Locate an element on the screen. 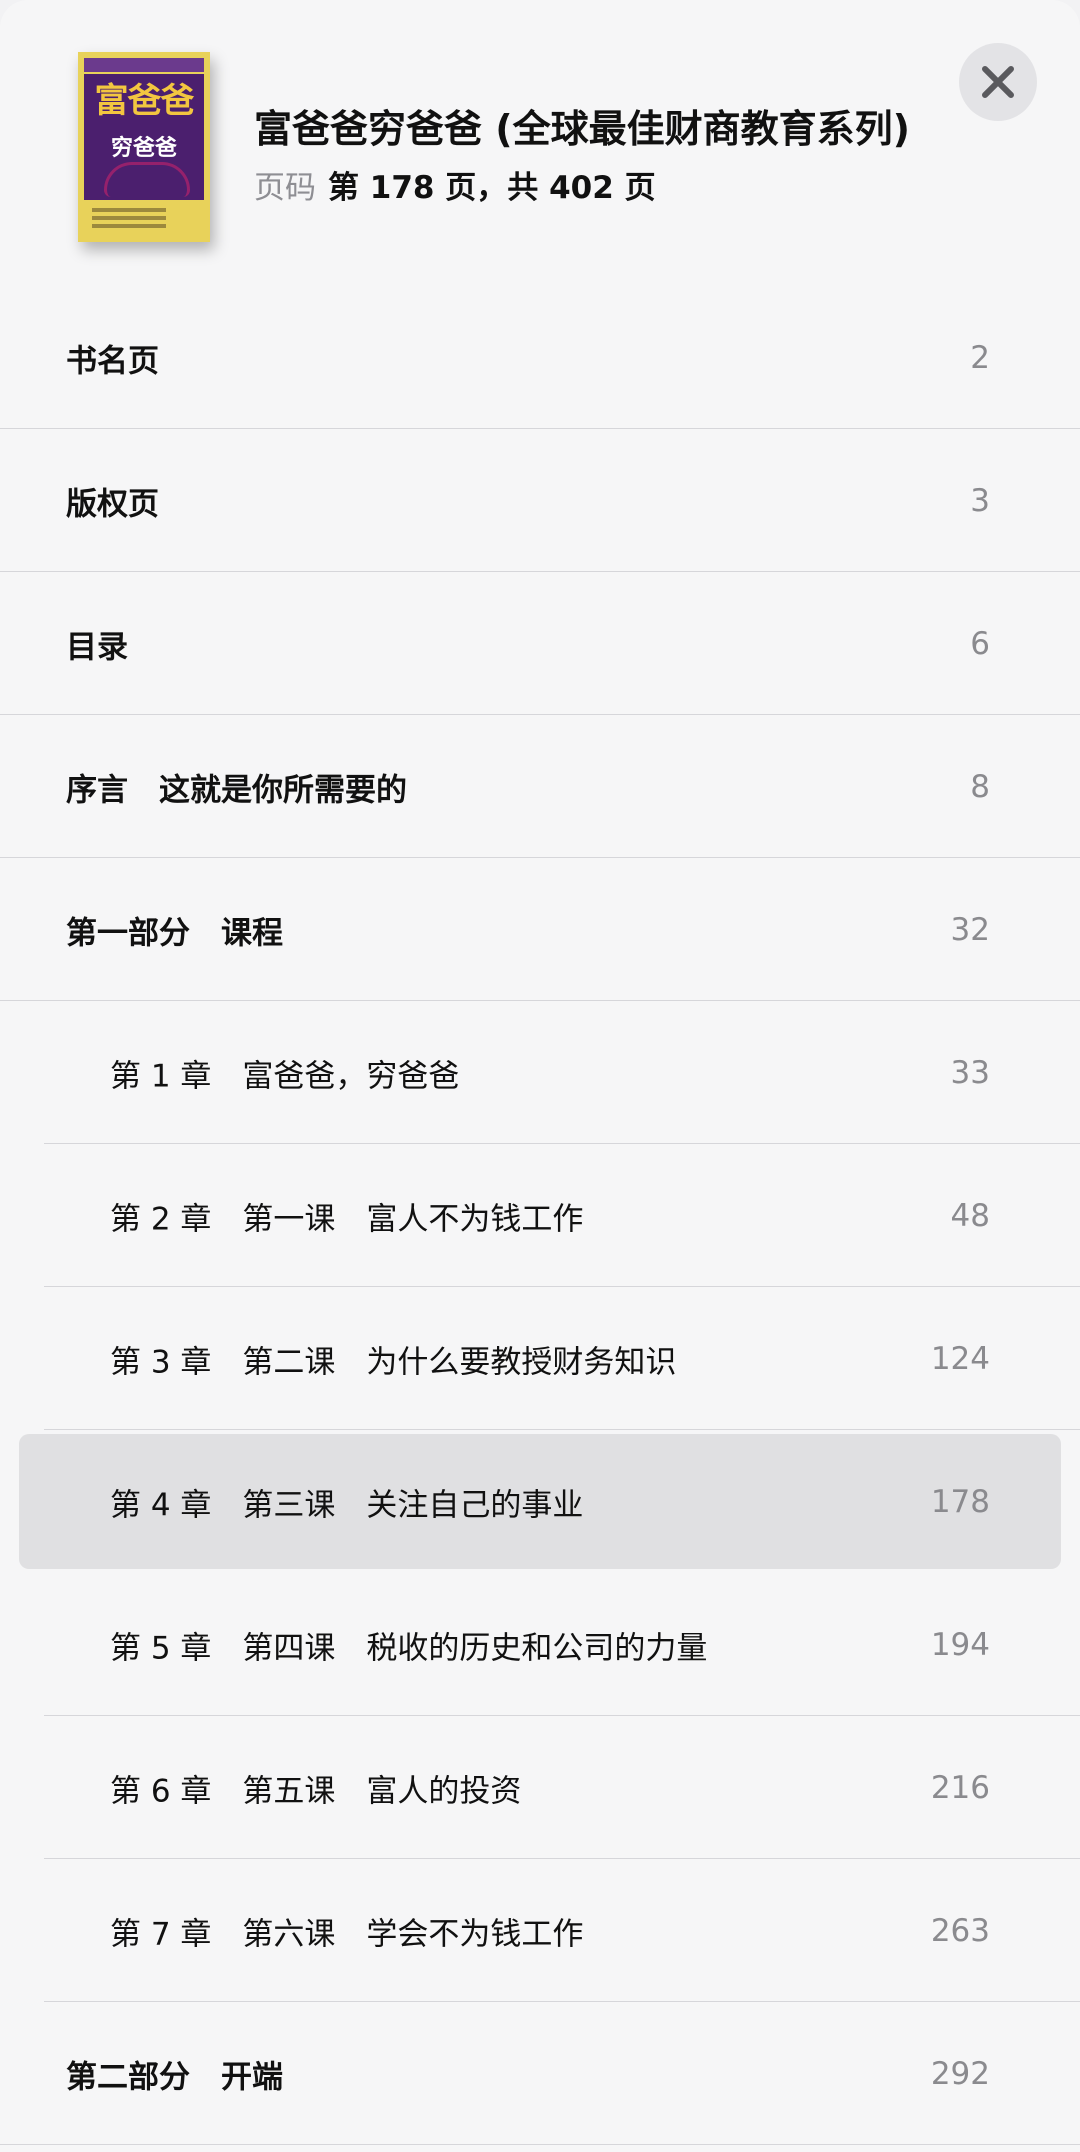  page-label: 页码 is located at coordinates (285, 188).